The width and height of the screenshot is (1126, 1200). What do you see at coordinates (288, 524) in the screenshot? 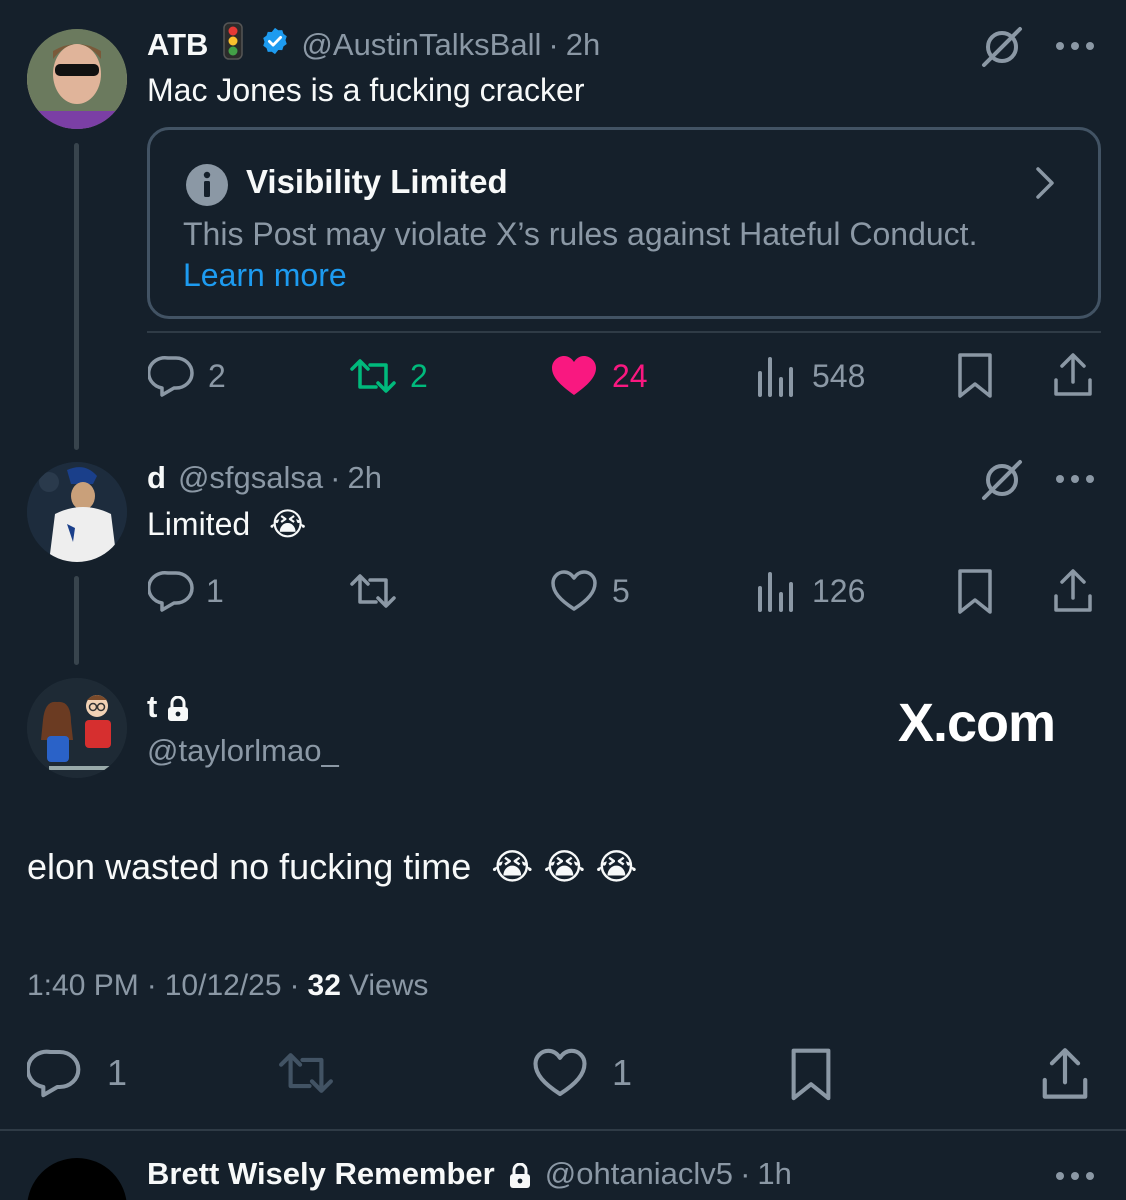
I see `crying-emoji: 😭` at bounding box center [288, 524].